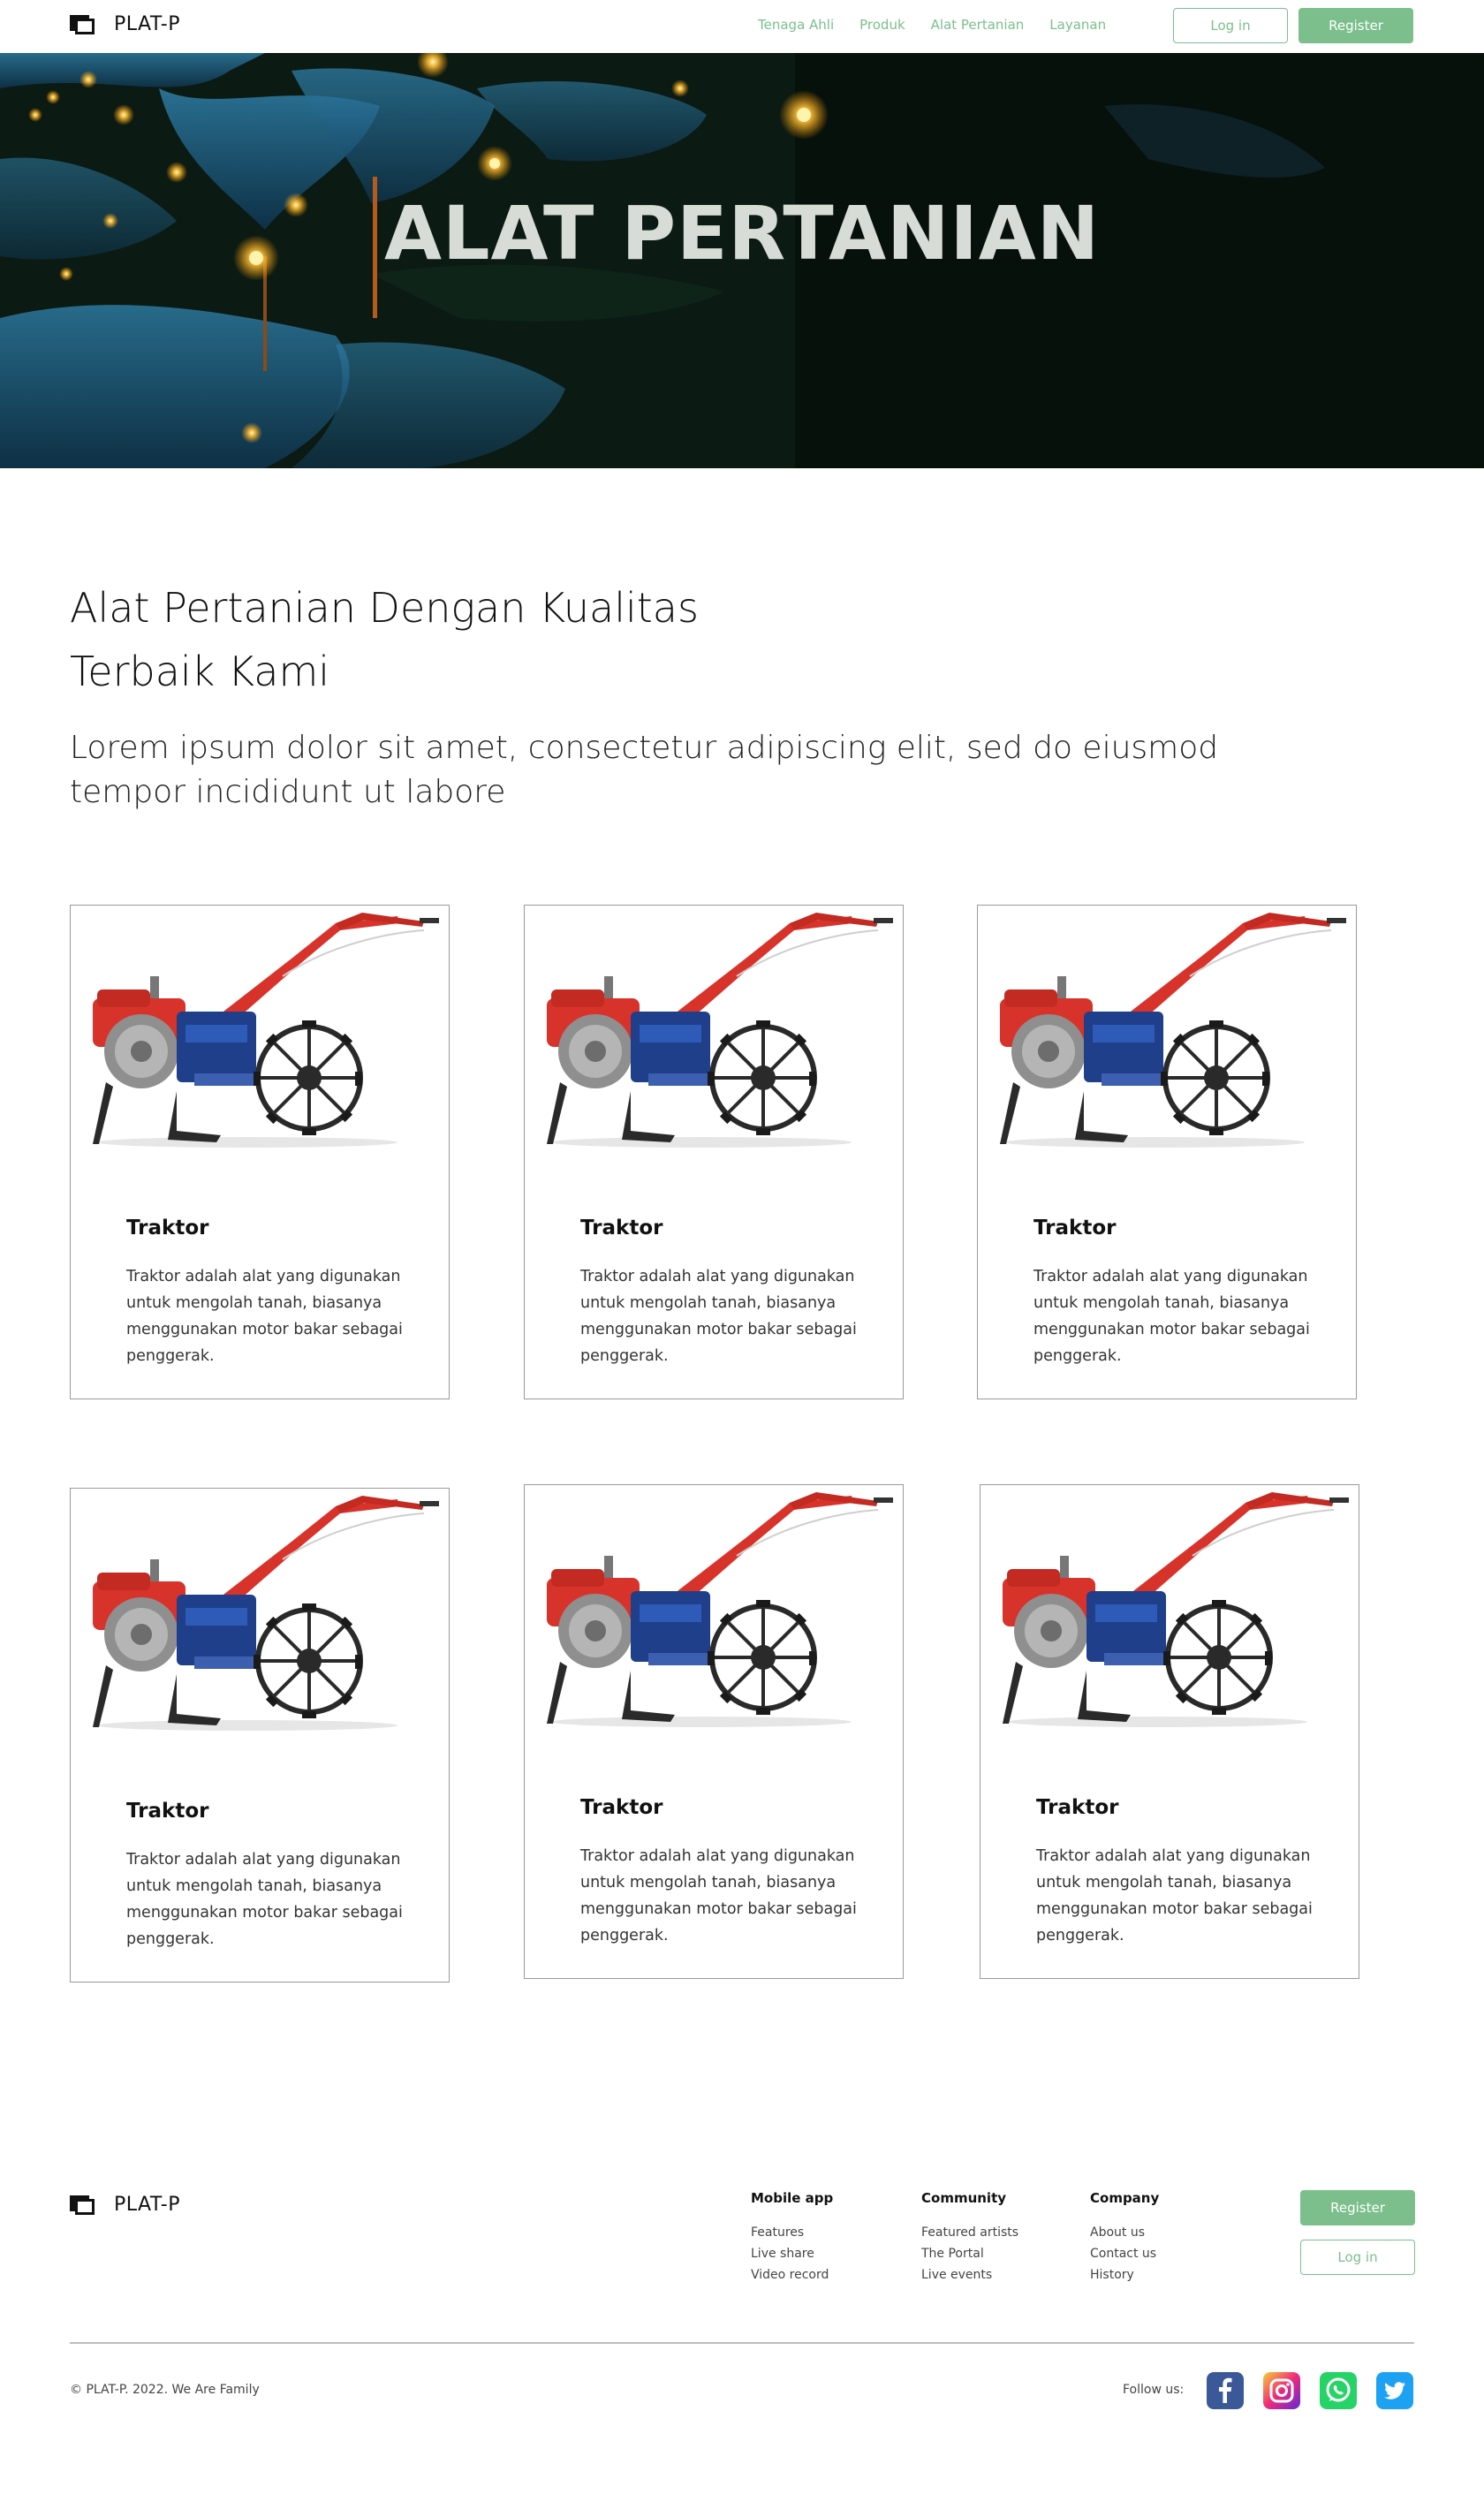  I want to click on twitter-icon, so click(1394, 2390).